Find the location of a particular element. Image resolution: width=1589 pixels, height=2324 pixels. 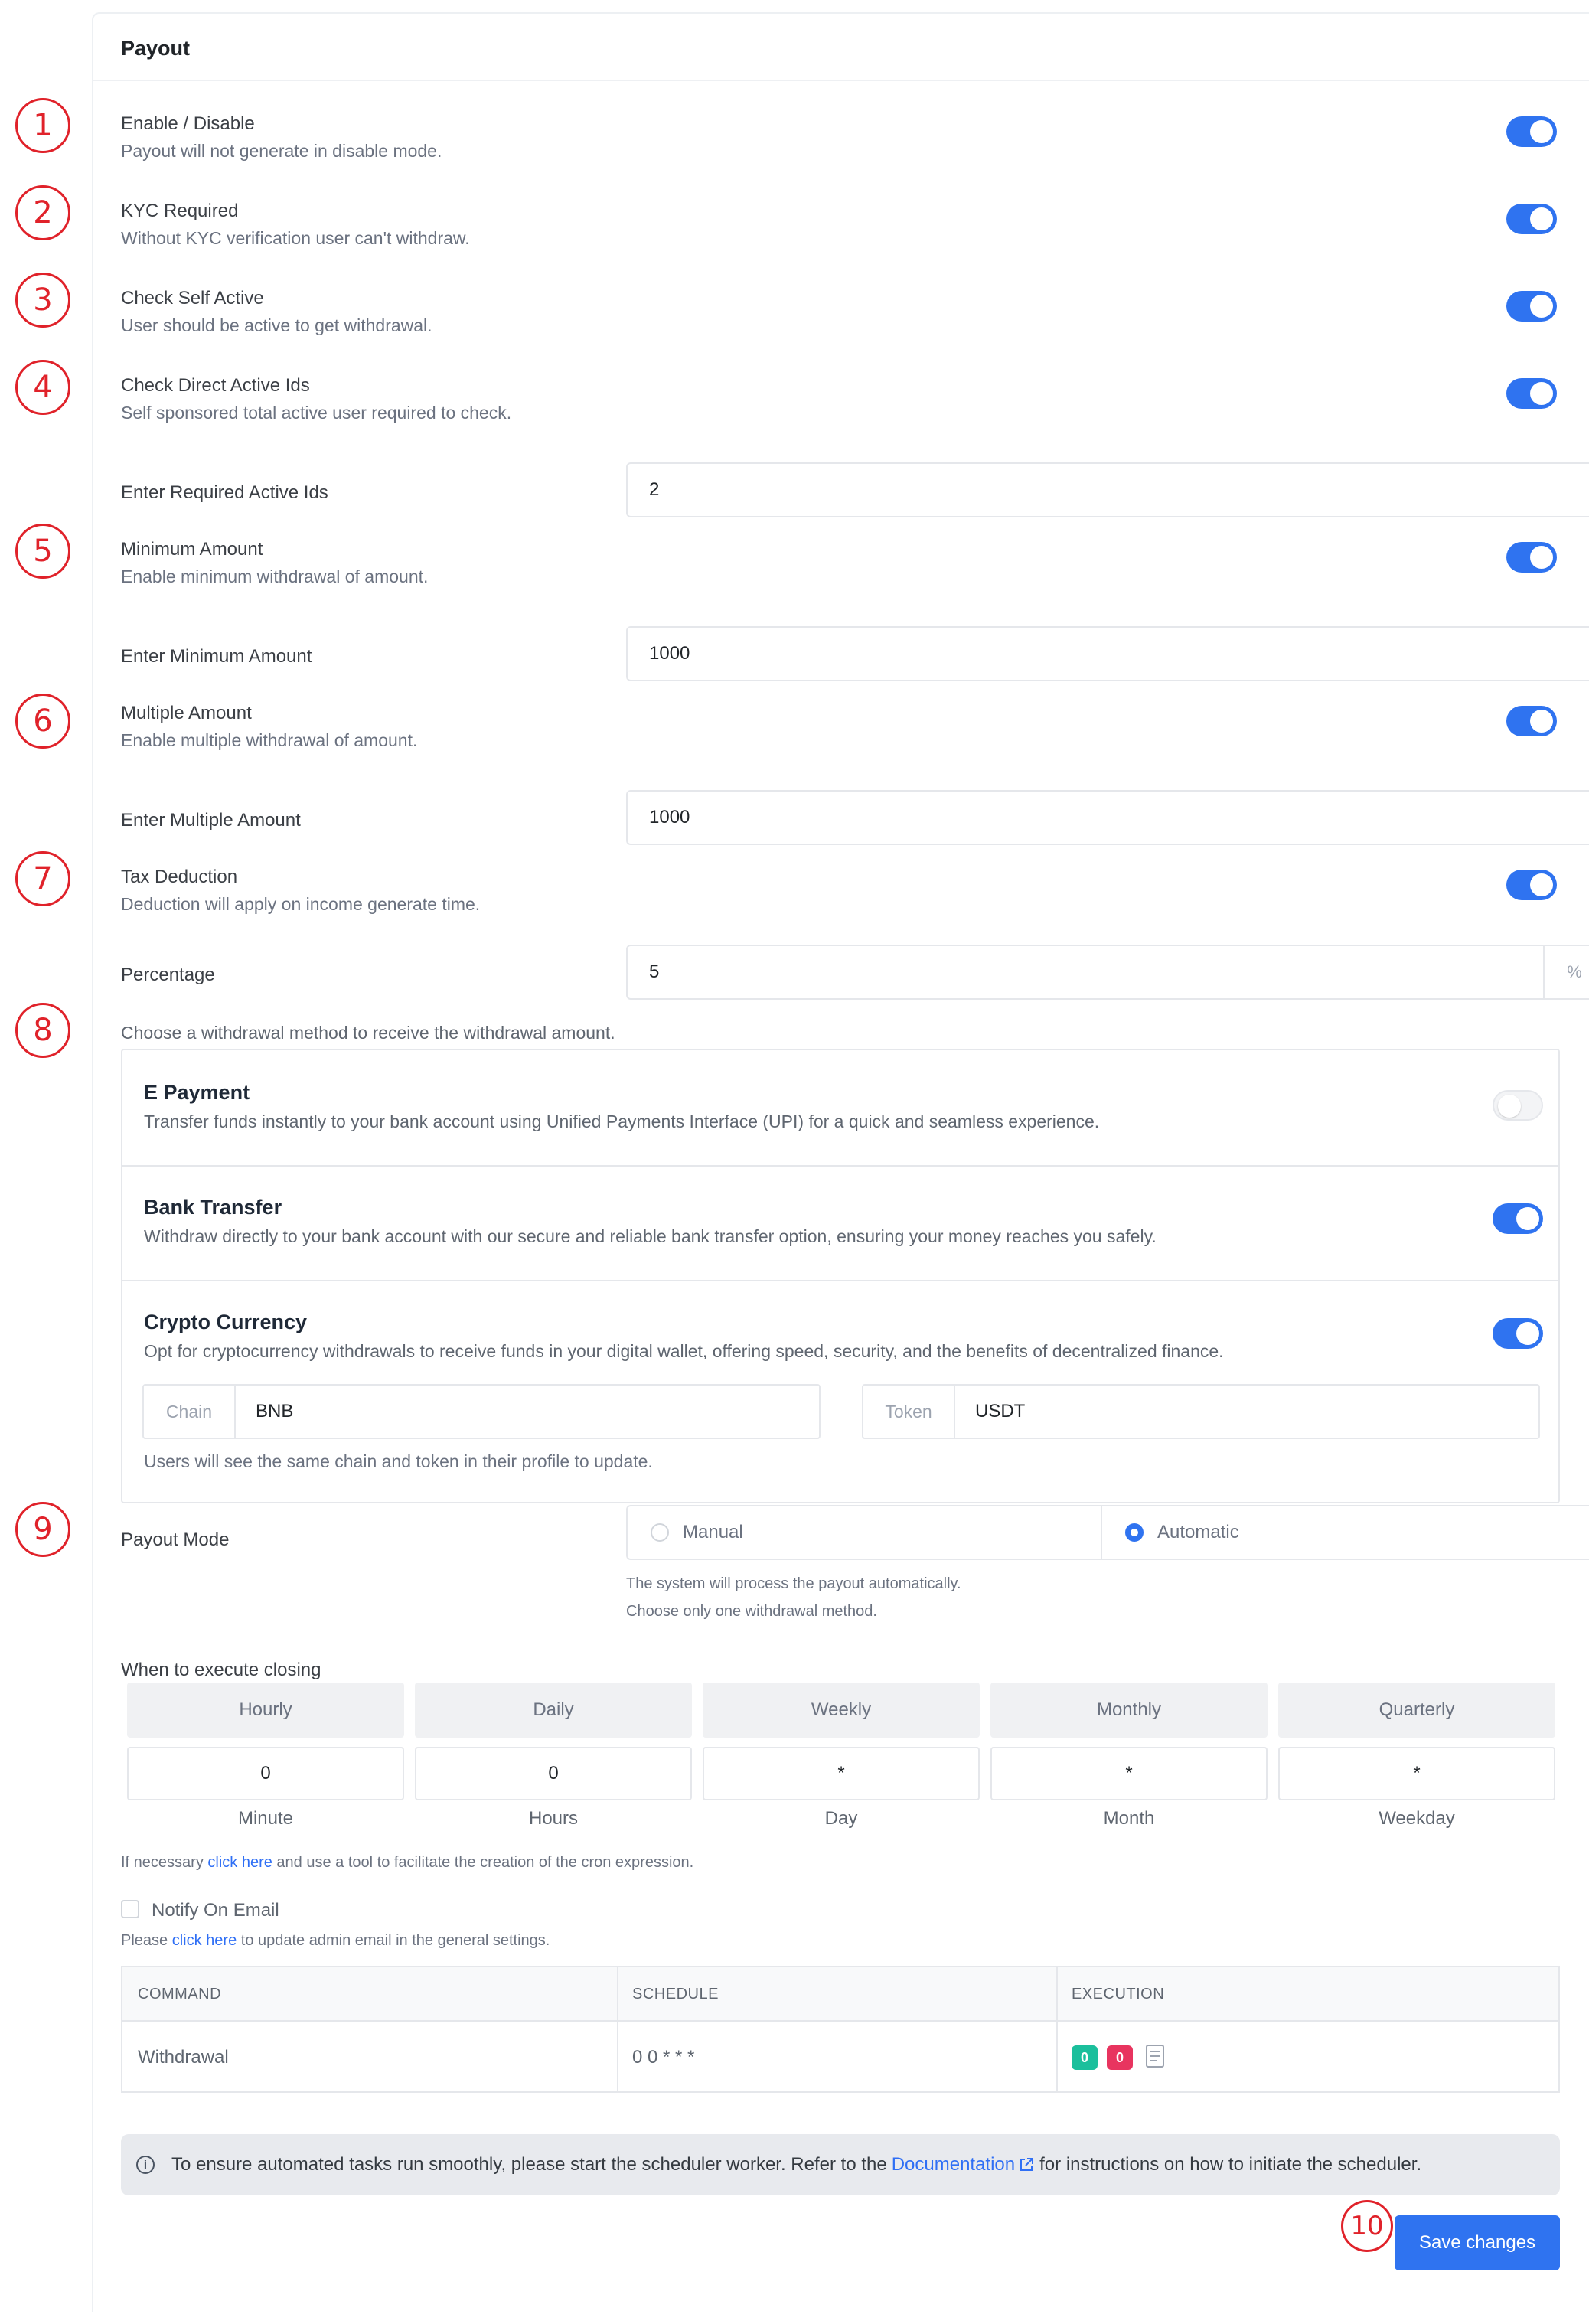

setting-minimum-label: Minimum Amount is located at coordinates (192, 549).